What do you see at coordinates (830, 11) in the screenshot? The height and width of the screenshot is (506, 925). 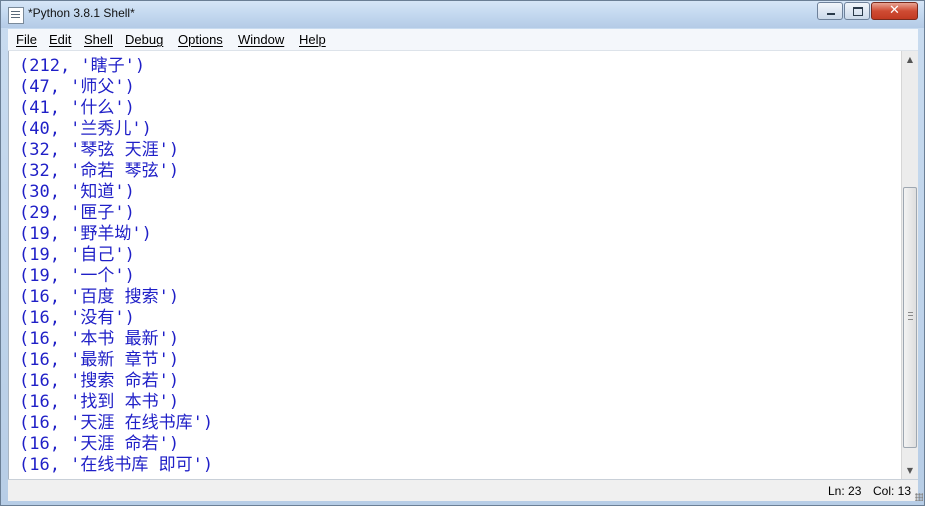 I see `minimize-button` at bounding box center [830, 11].